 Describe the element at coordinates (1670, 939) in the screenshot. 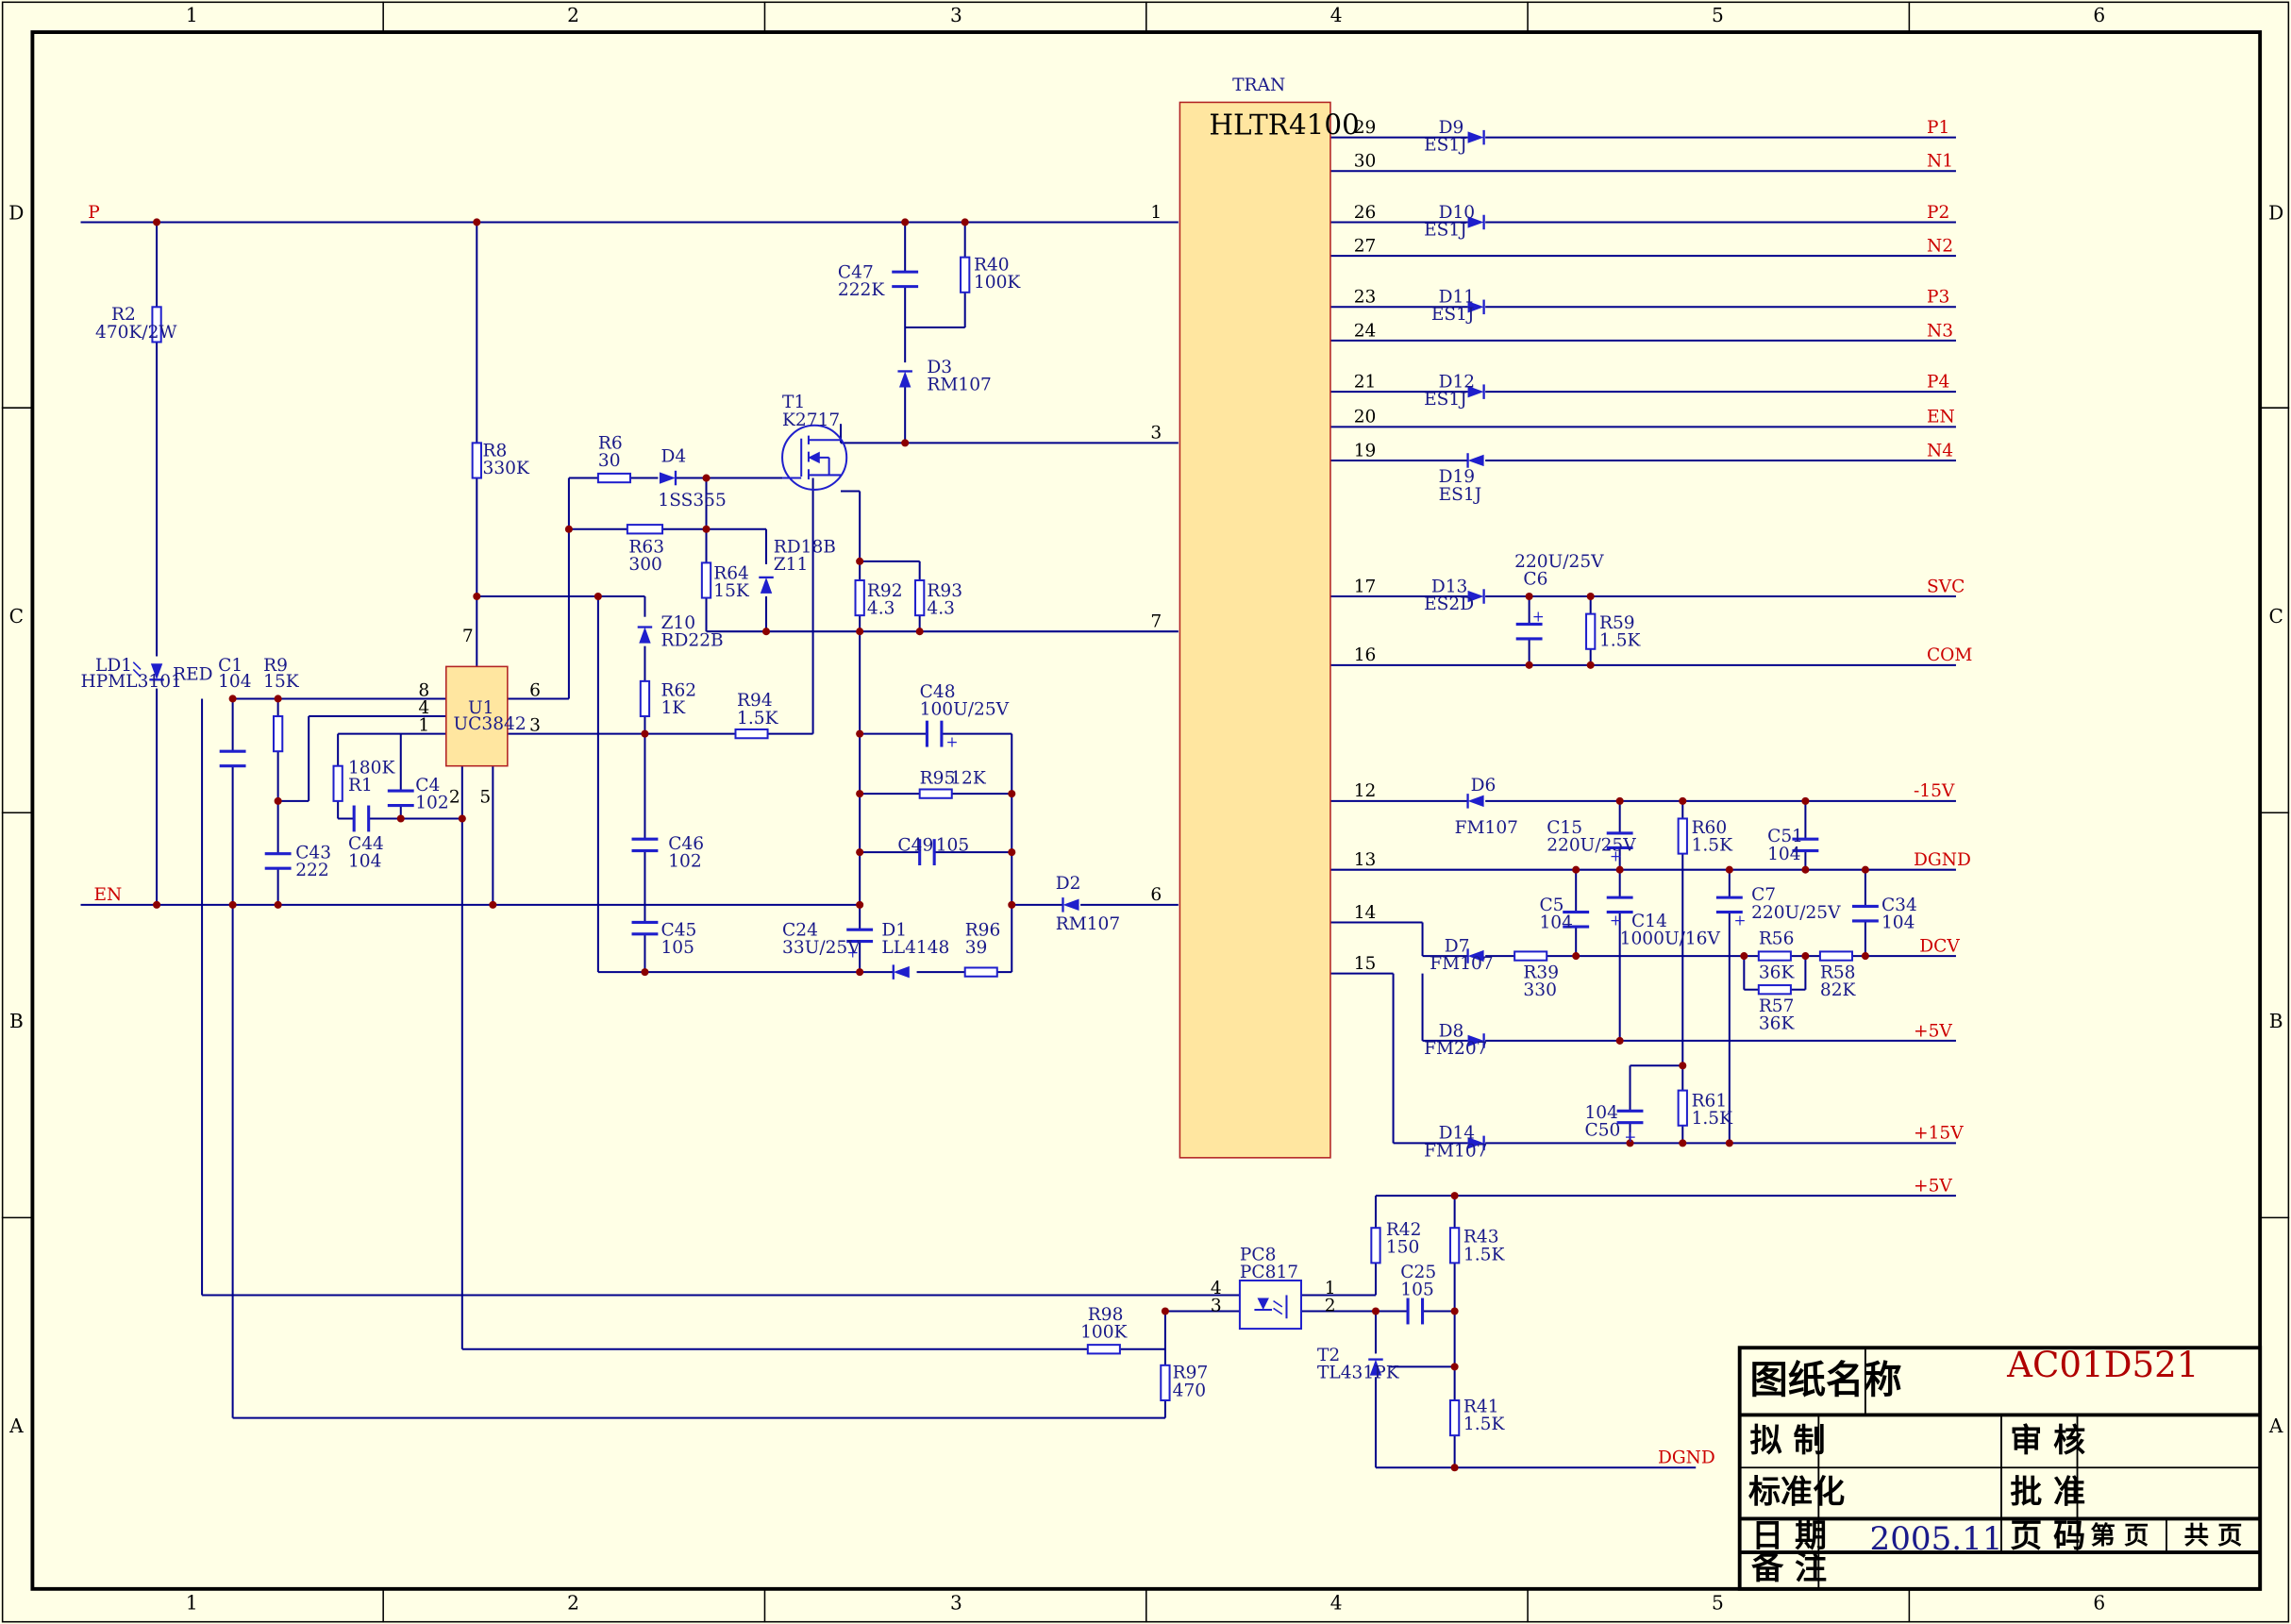

I see `c14-value: 1000U/16V` at that location.